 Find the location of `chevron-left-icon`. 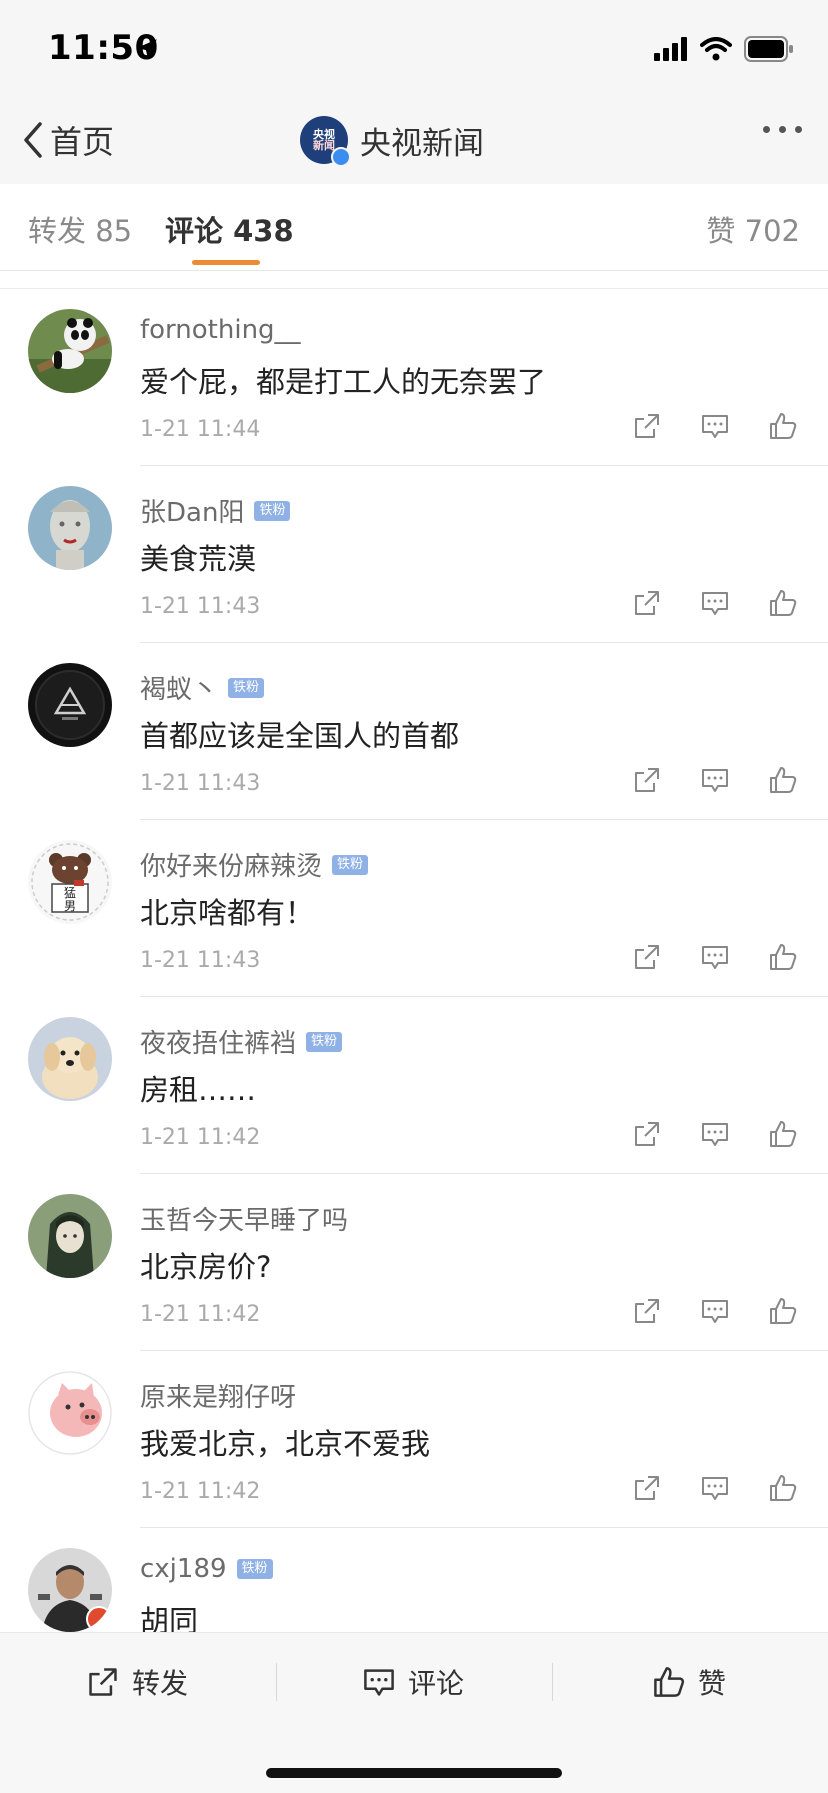

chevron-left-icon is located at coordinates (33, 140).